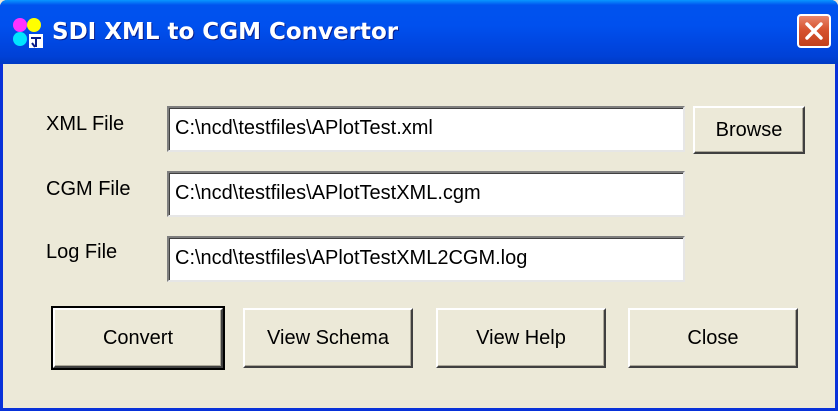 Image resolution: width=838 pixels, height=411 pixels. What do you see at coordinates (521, 338) in the screenshot?
I see `view-help-button: View Help` at bounding box center [521, 338].